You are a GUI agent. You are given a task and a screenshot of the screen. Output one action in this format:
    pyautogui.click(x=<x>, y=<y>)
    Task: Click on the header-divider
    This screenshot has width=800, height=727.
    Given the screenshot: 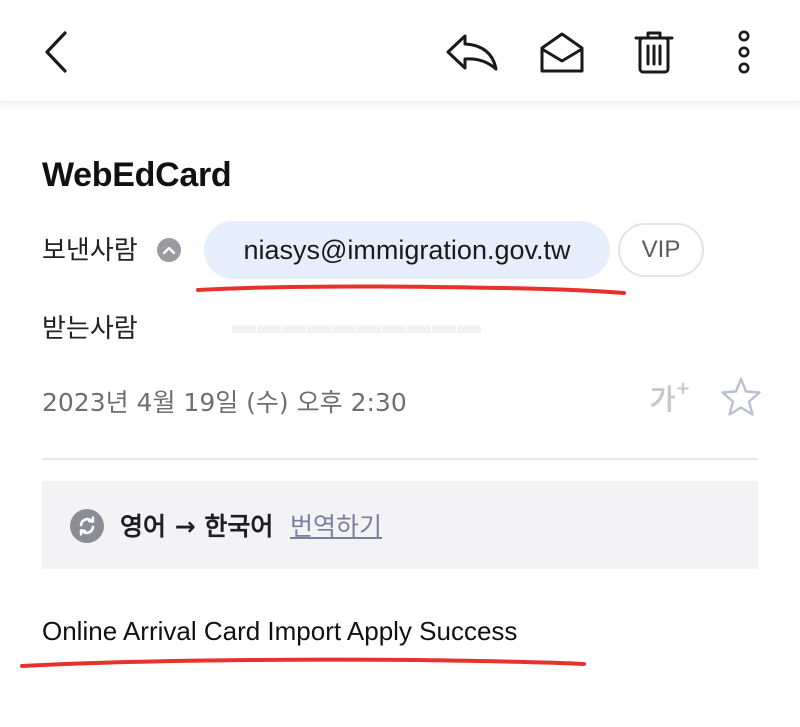 What is the action you would take?
    pyautogui.click(x=400, y=459)
    